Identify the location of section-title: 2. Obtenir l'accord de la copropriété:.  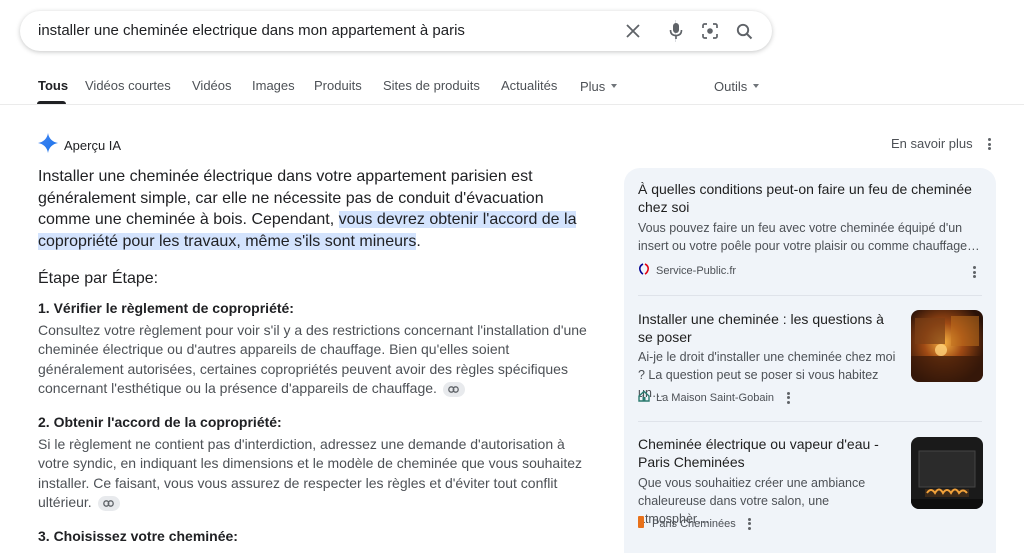
(160, 422).